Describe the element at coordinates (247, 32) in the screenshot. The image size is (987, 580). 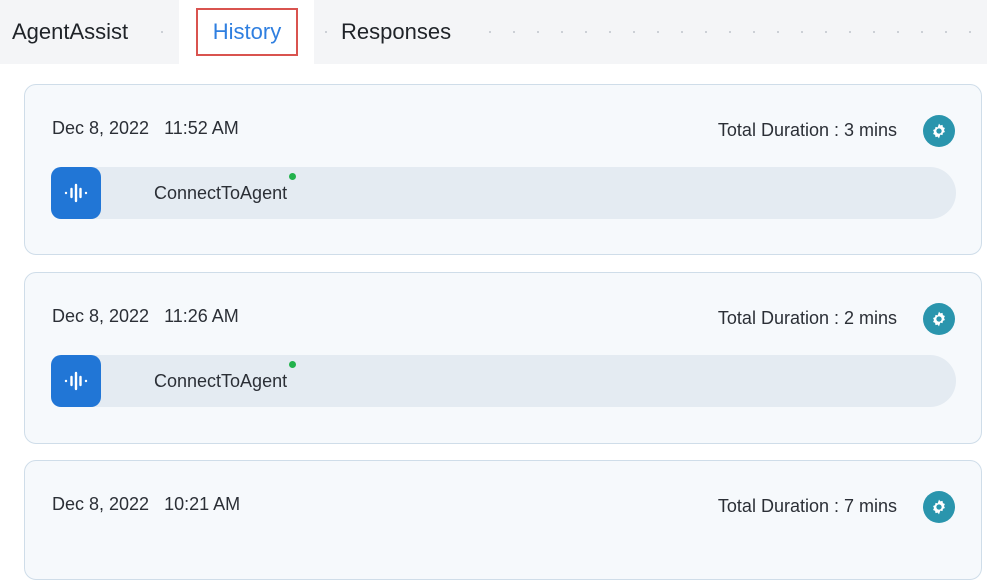
I see `tab-history: History` at that location.